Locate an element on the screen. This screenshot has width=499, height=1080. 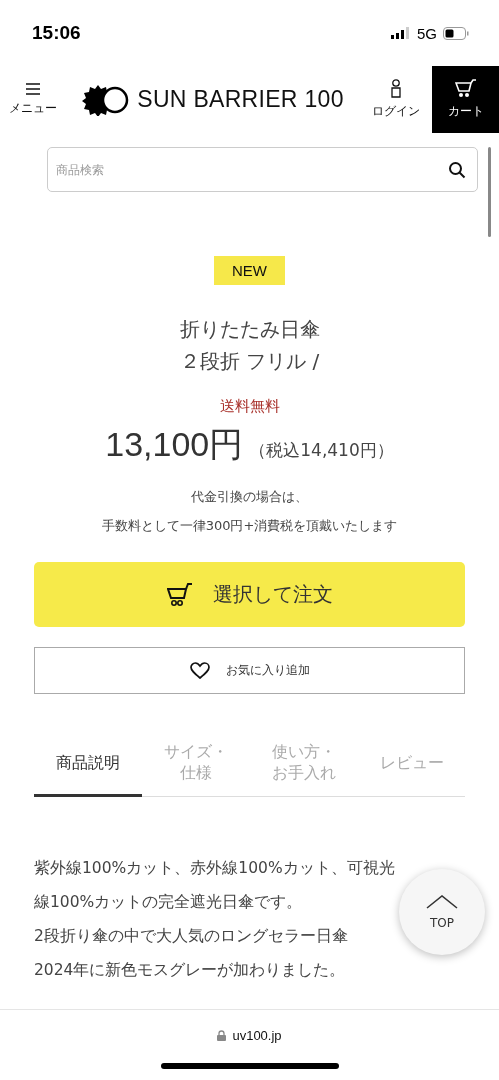
logo-icon is located at coordinates (106, 99).